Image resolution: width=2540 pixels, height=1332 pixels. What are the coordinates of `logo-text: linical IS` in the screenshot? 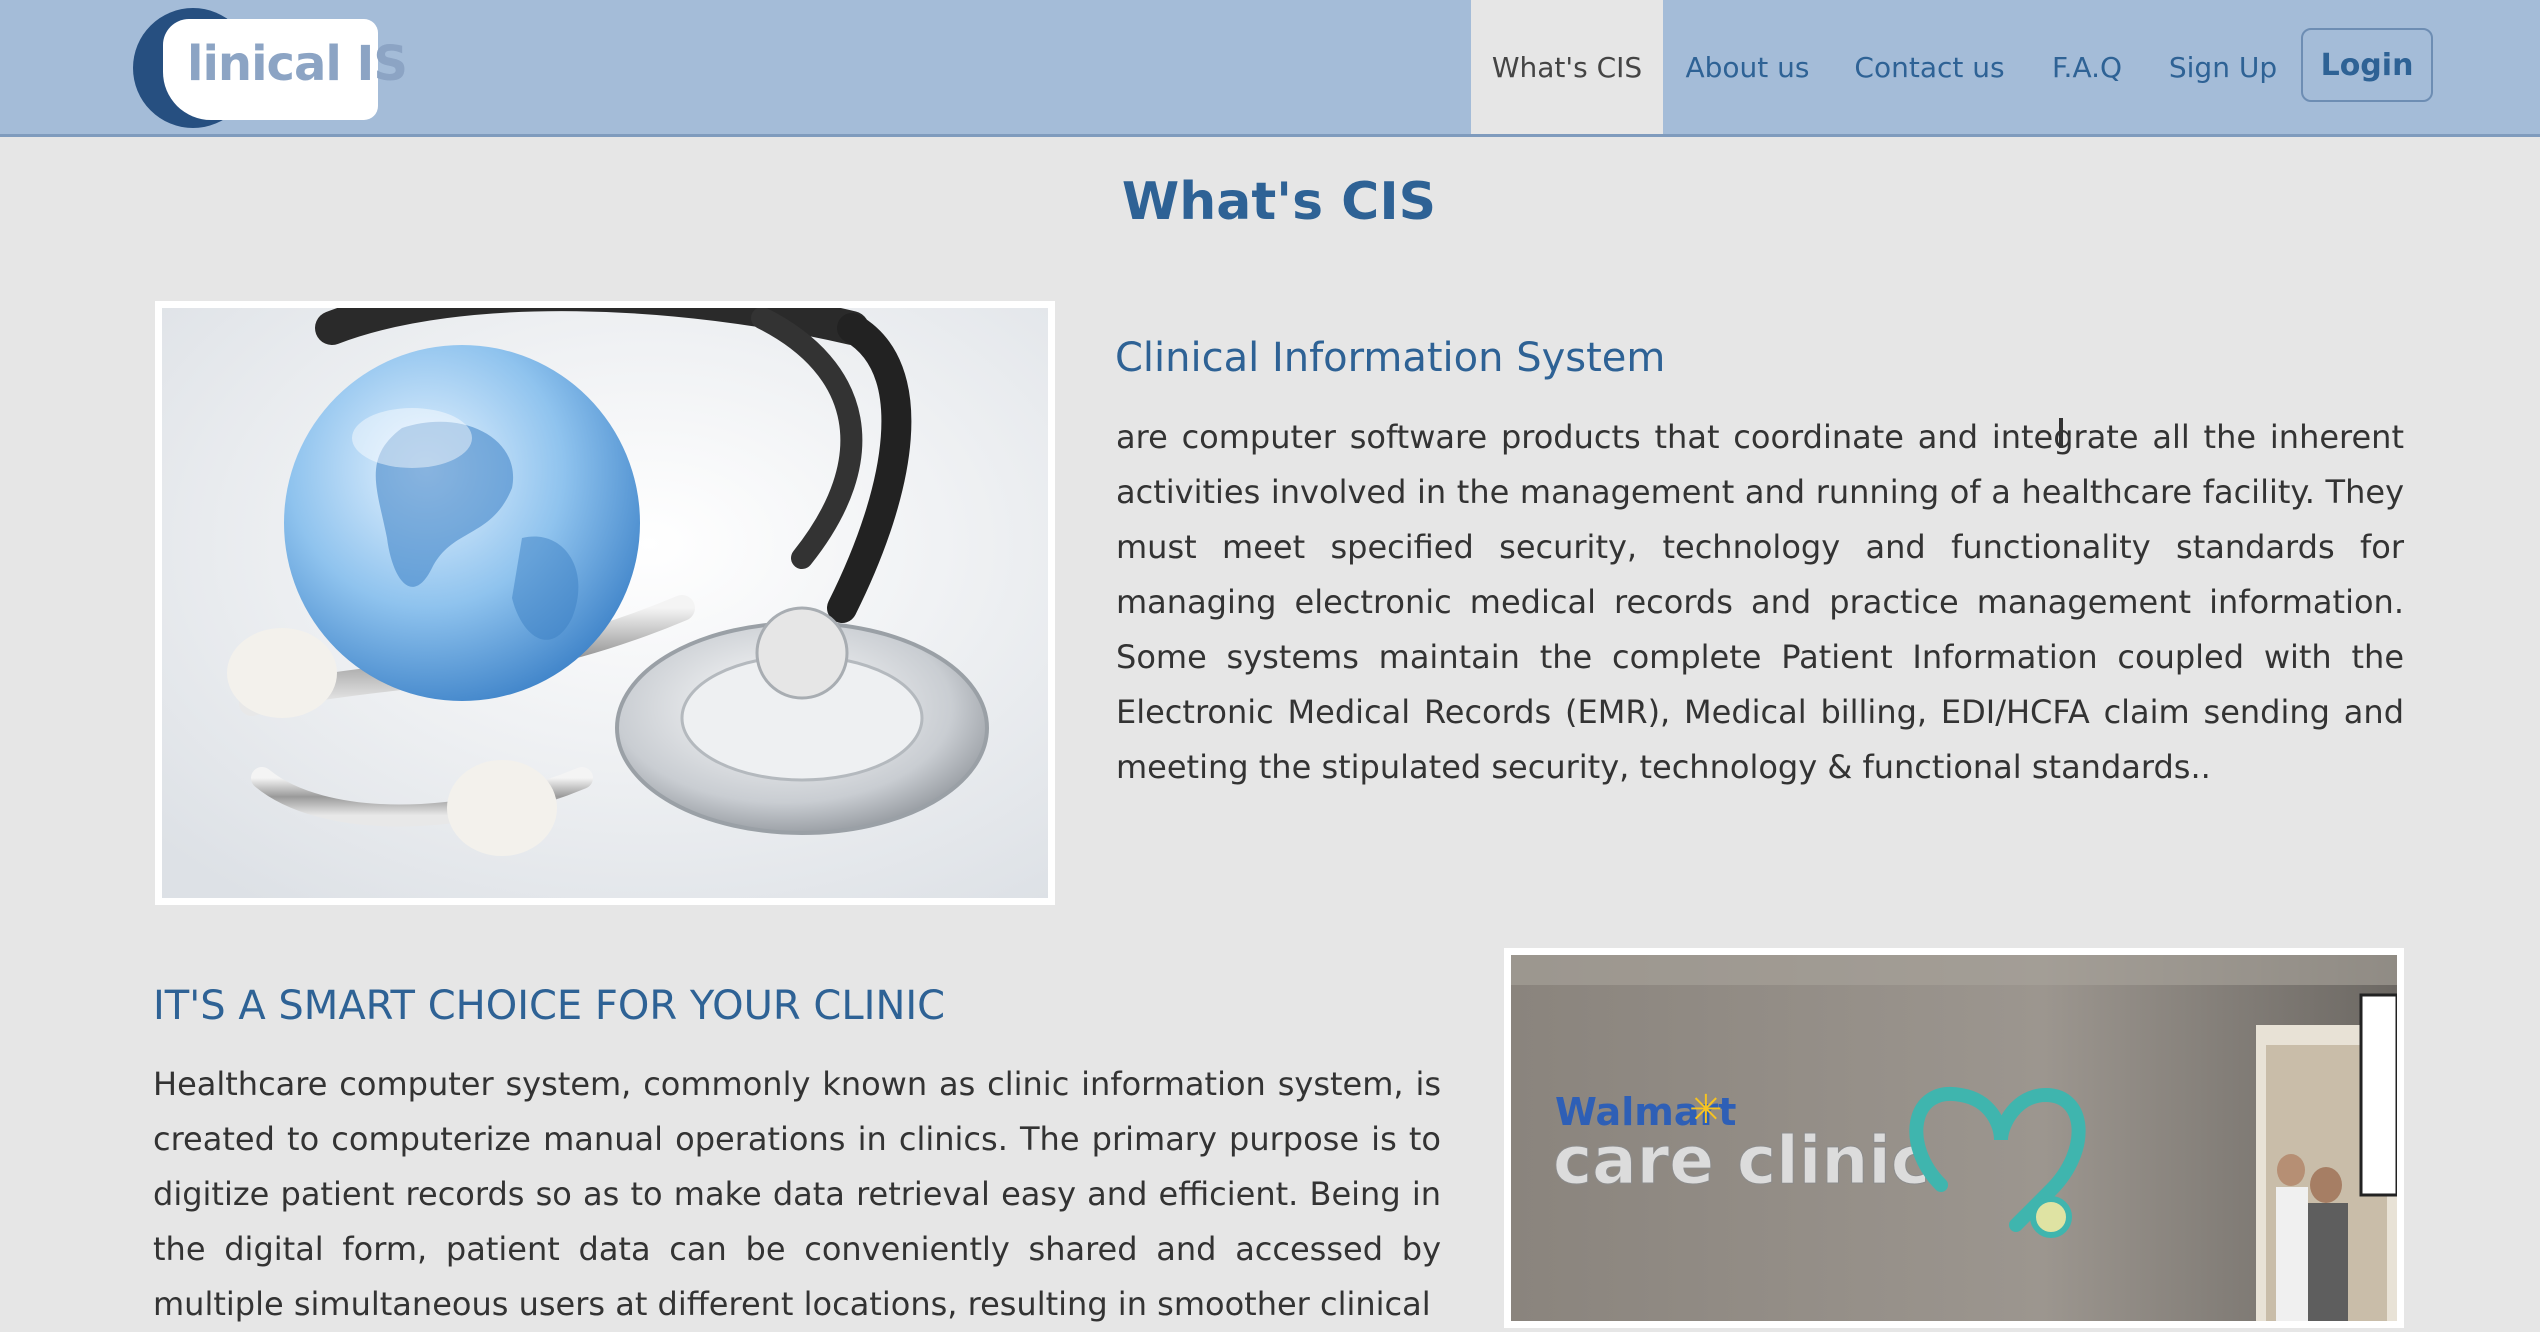 It's located at (297, 64).